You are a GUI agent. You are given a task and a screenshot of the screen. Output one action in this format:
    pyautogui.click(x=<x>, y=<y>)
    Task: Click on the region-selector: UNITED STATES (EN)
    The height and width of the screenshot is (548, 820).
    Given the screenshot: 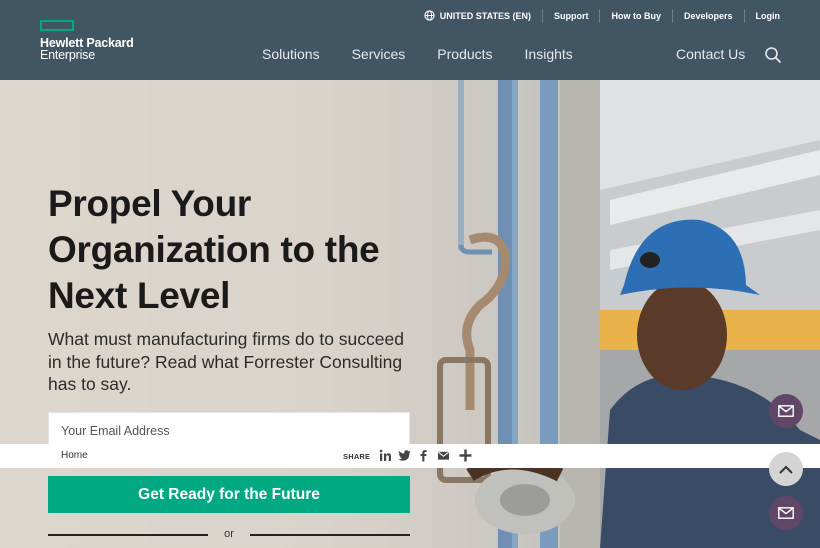 What is the action you would take?
    pyautogui.click(x=483, y=16)
    